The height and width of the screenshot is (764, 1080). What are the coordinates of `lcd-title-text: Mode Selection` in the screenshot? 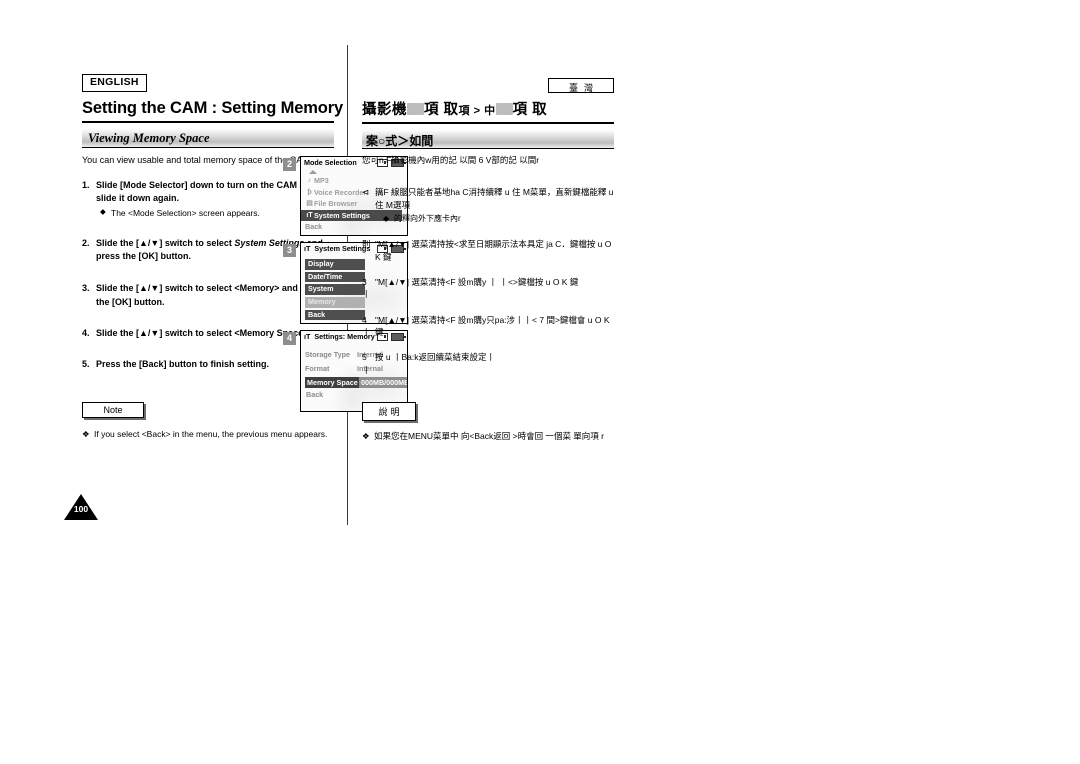 It's located at (330, 162).